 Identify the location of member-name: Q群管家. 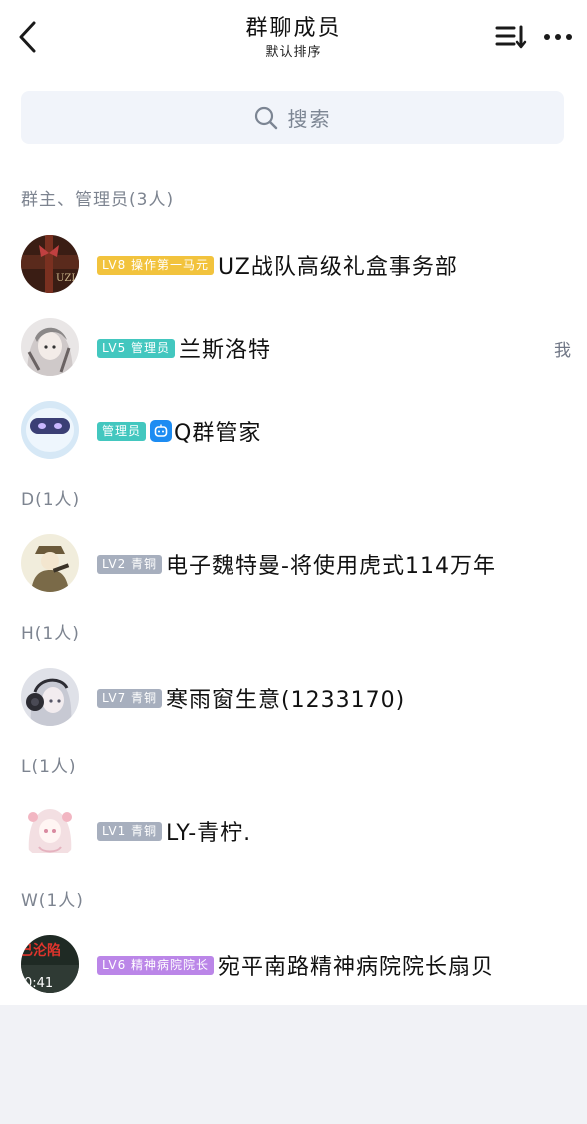
(218, 433).